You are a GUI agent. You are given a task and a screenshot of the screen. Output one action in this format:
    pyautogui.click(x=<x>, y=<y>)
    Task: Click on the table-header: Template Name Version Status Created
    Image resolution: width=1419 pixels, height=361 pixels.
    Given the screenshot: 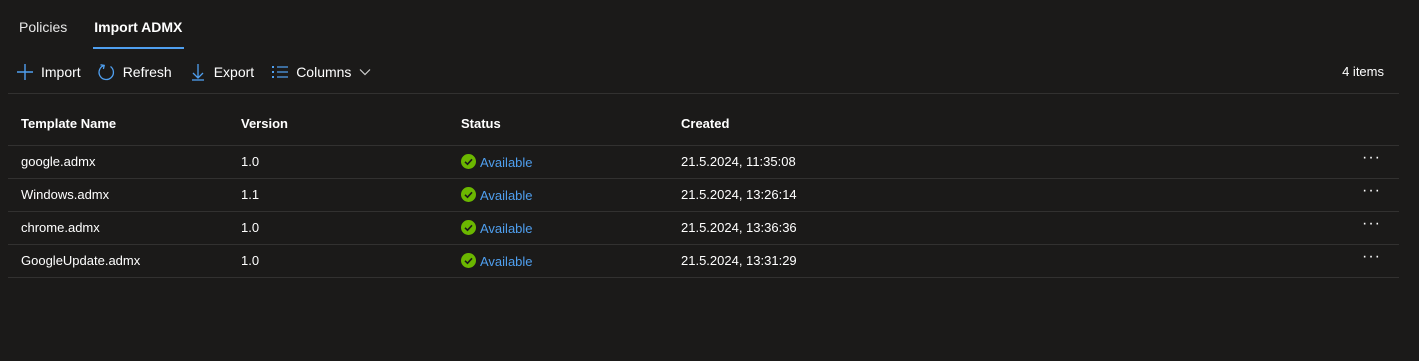 What is the action you would take?
    pyautogui.click(x=703, y=127)
    